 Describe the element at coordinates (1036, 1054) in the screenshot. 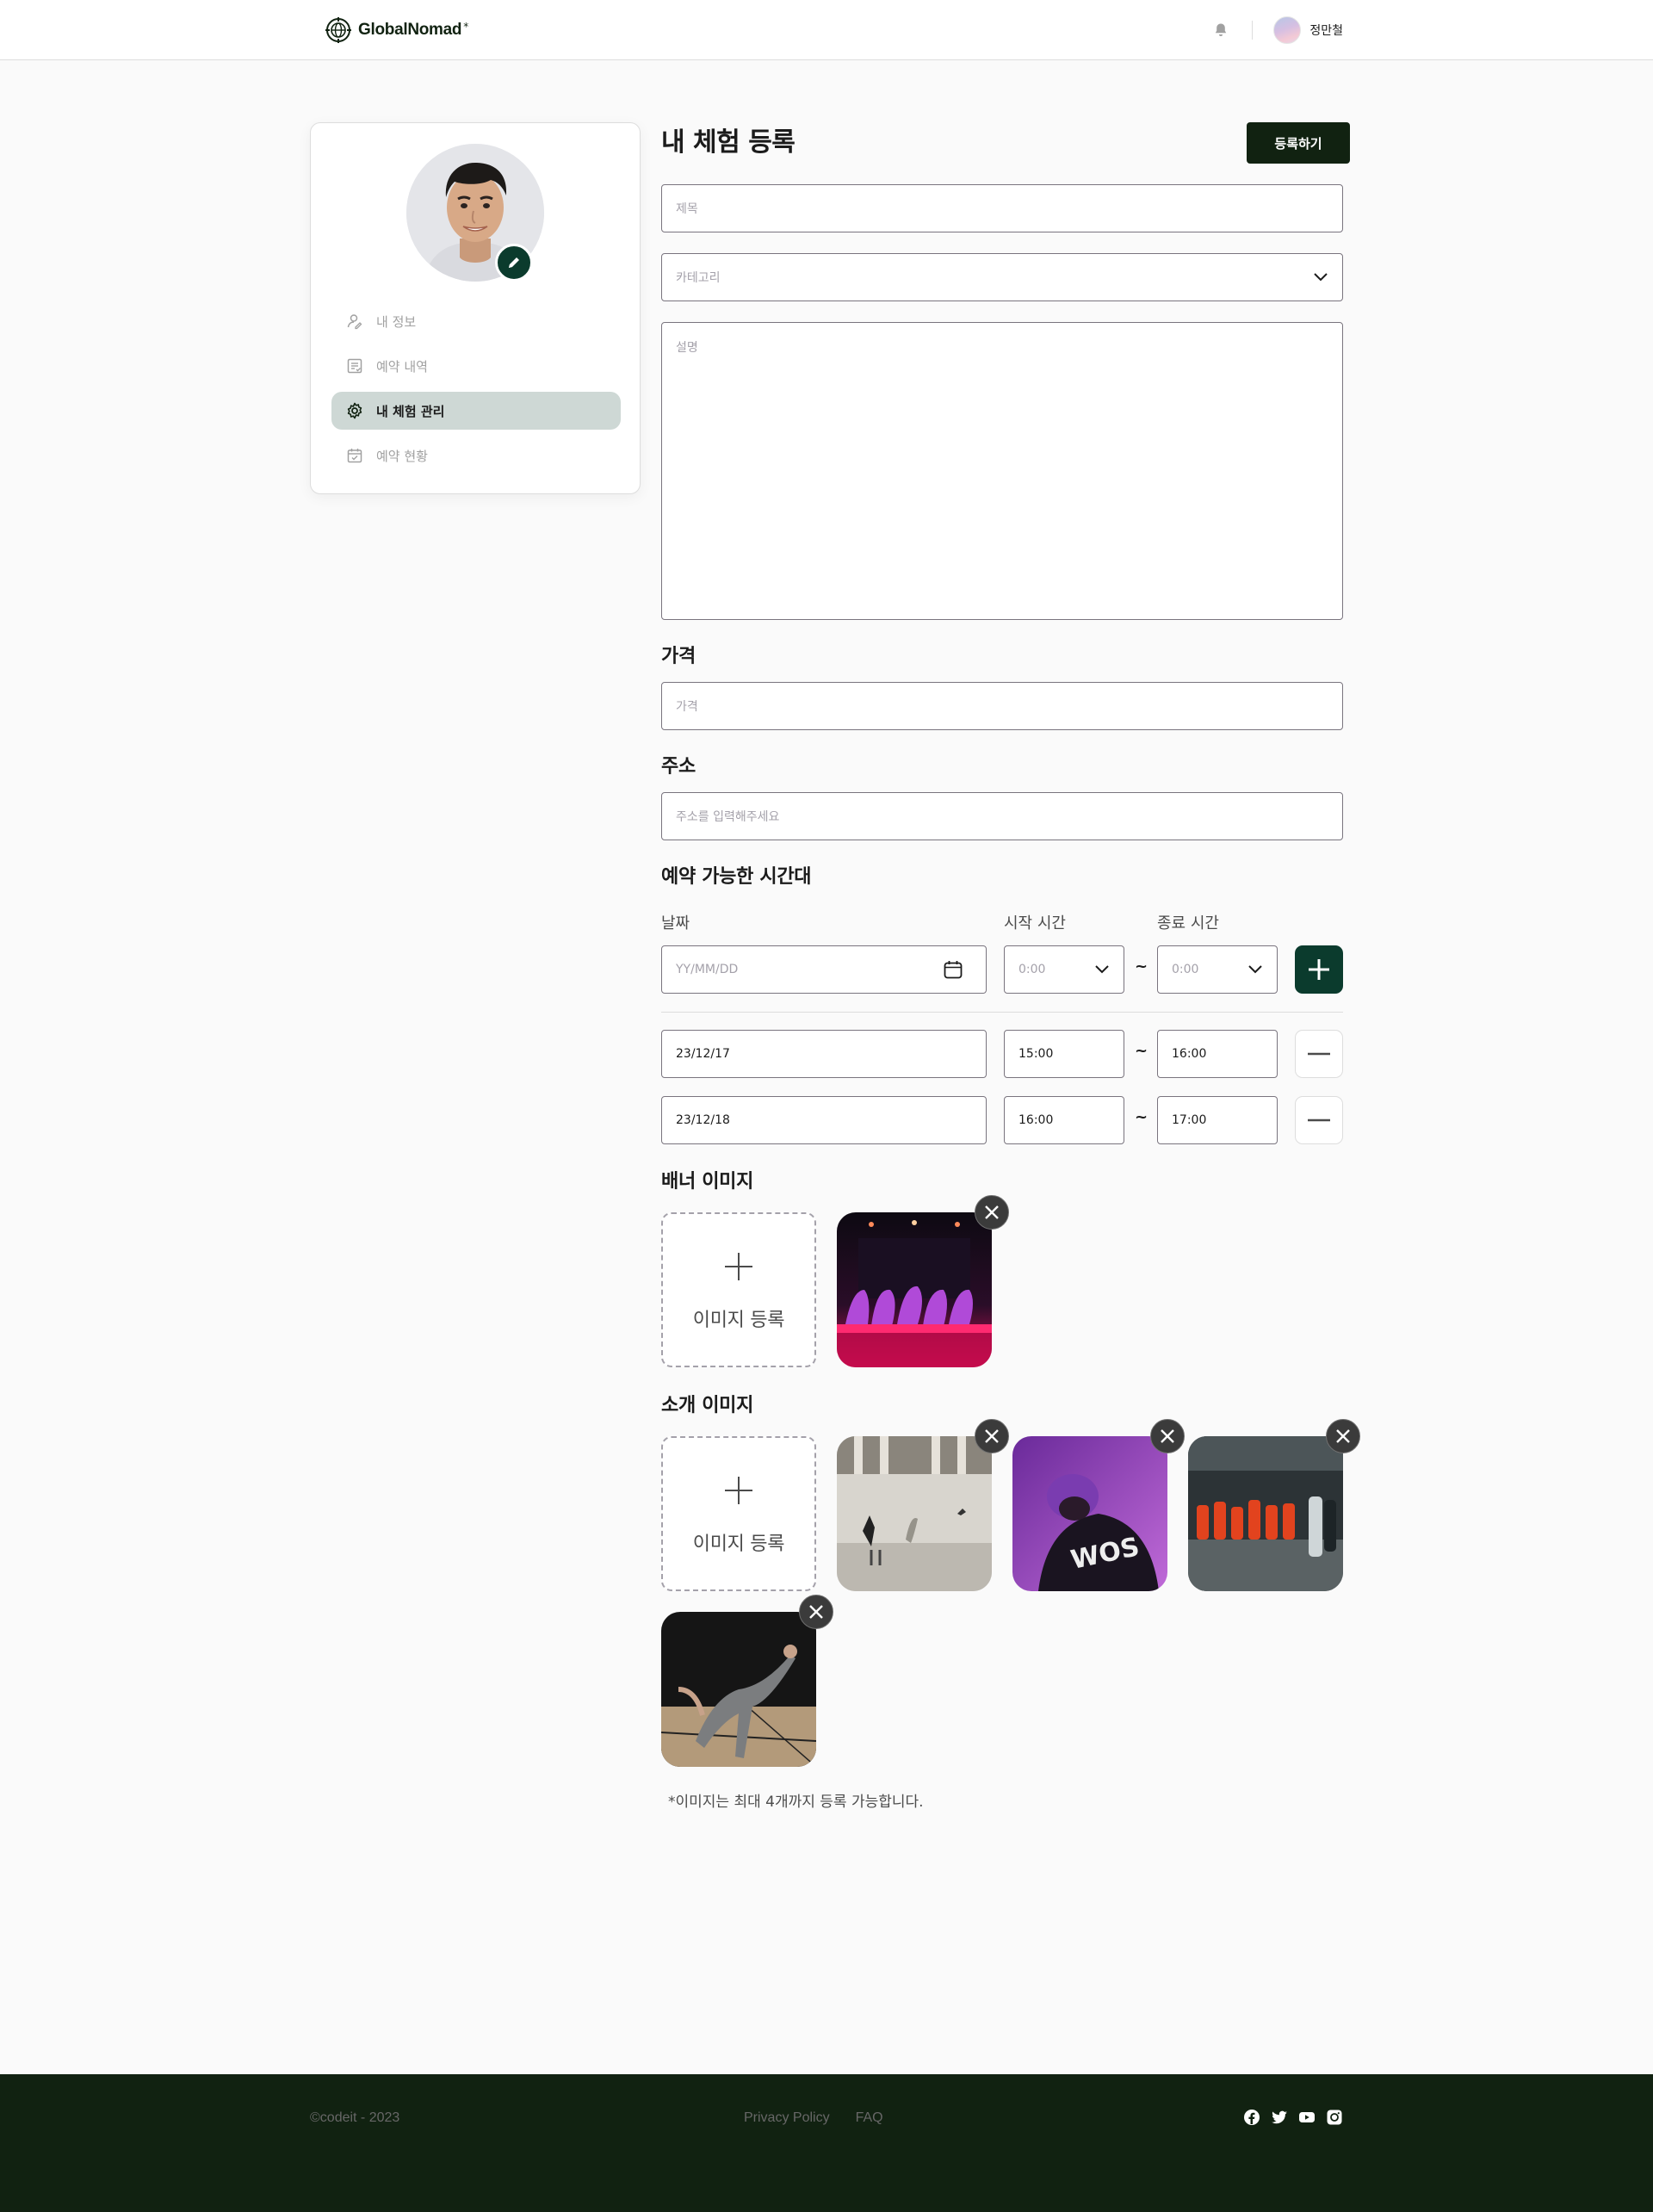

I see `schedule-start-value: 15:00` at that location.